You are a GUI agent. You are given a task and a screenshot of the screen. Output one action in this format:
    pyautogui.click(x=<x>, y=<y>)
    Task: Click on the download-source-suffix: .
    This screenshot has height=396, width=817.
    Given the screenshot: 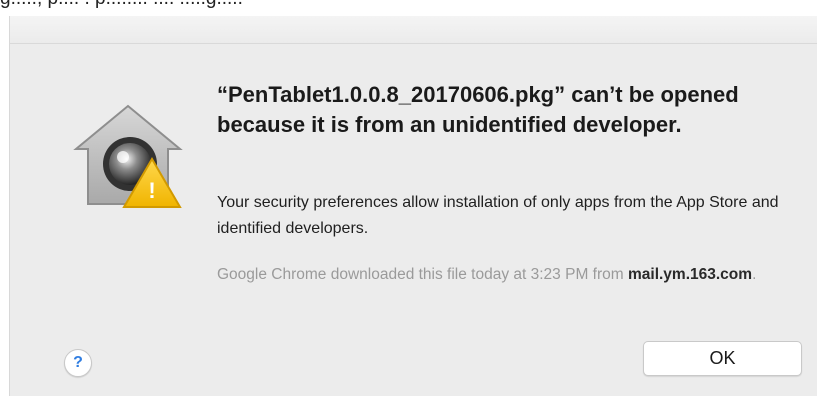 What is the action you would take?
    pyautogui.click(x=754, y=274)
    